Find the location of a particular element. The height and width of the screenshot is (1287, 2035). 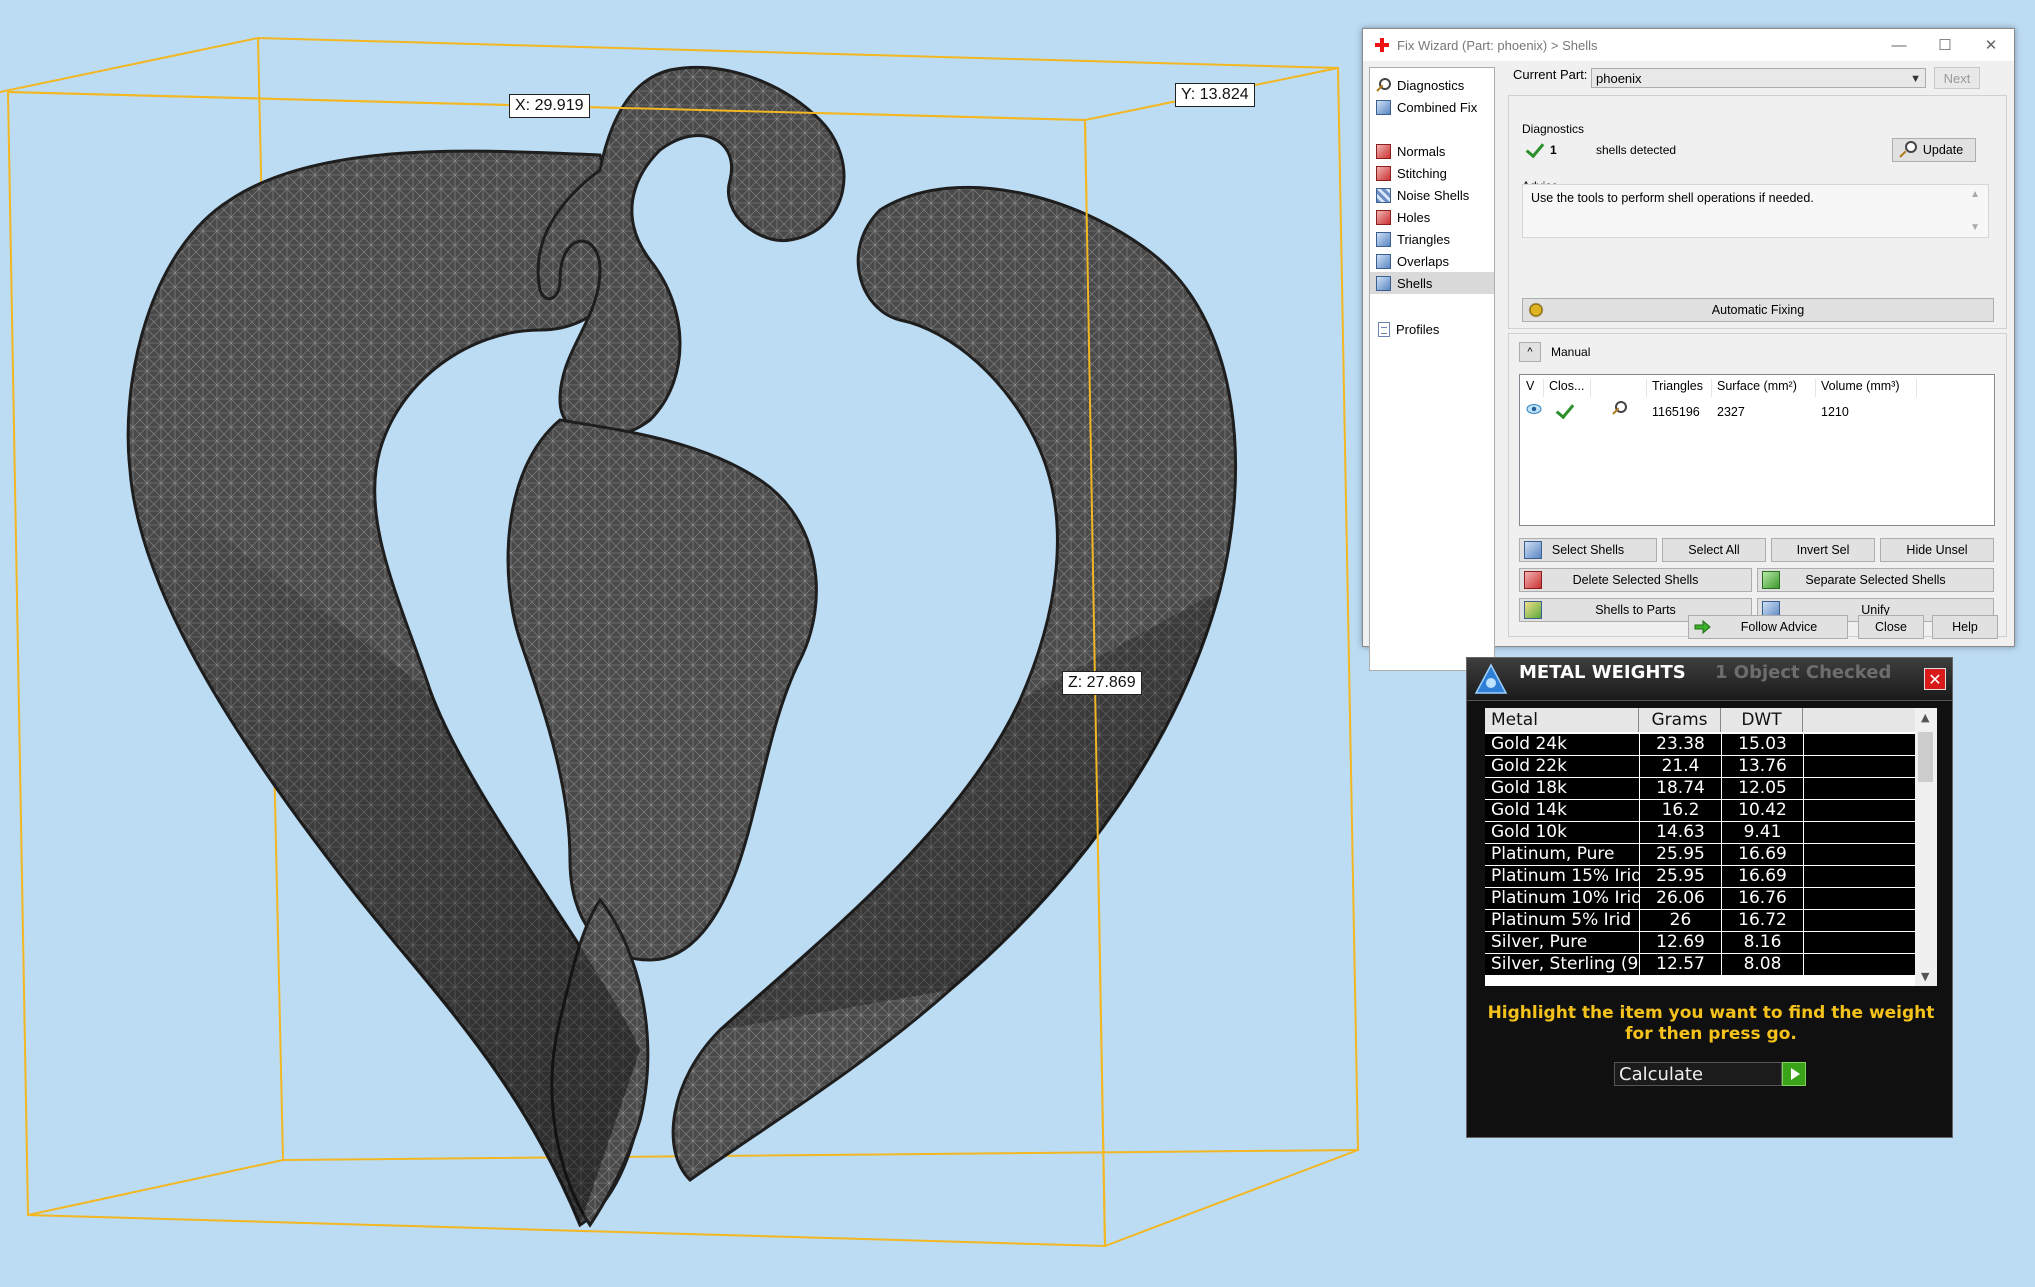

nav-item-holes: Holes is located at coordinates (1432, 217).